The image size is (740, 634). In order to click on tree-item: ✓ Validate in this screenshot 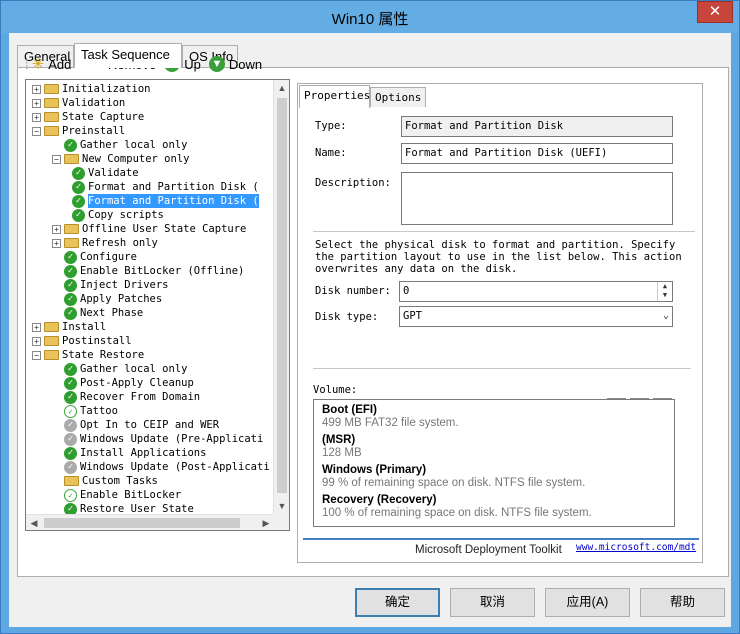, I will do `click(105, 173)`.